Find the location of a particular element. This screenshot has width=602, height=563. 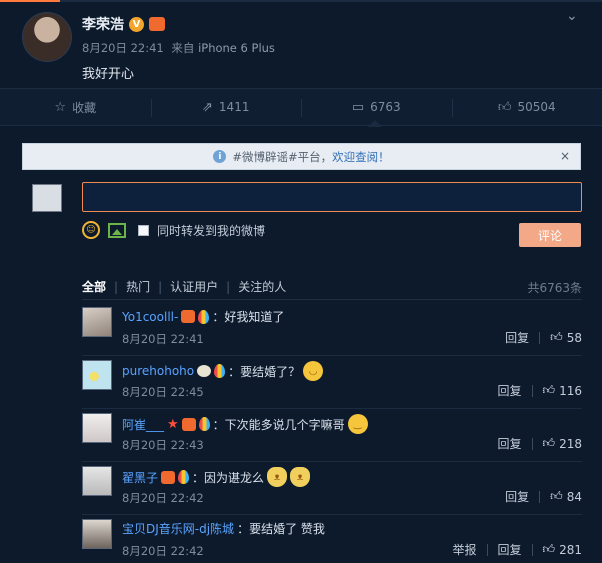

comment-like-button: 👍︎ 218 is located at coordinates (562, 443).